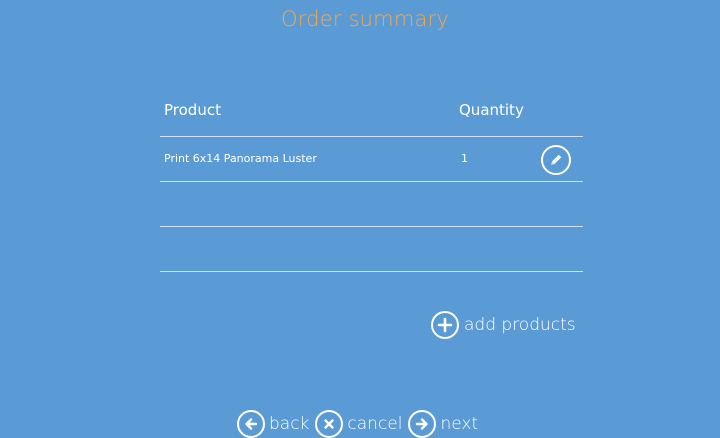 Image resolution: width=720 pixels, height=438 pixels. I want to click on plus-circle-icon, so click(445, 325).